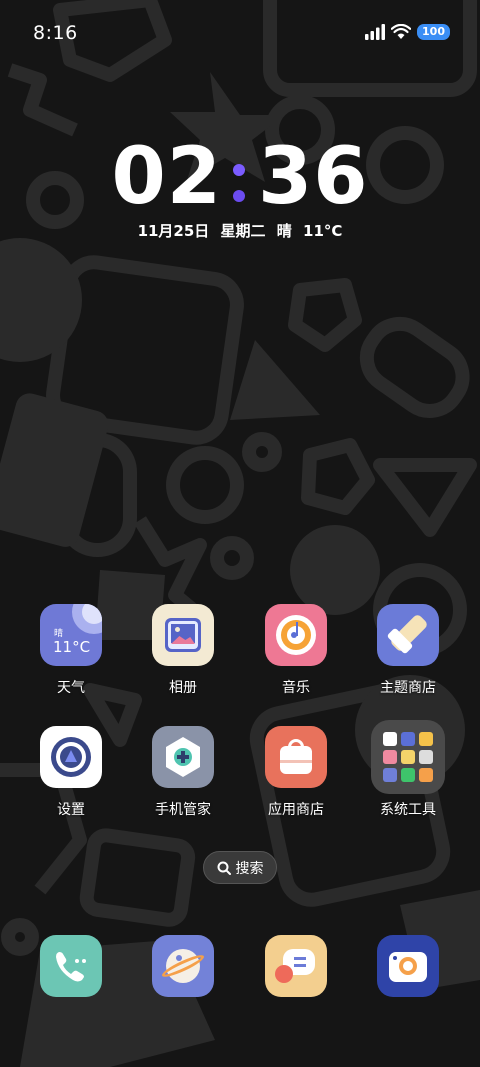  Describe the element at coordinates (224, 868) in the screenshot. I see `search-icon` at that location.